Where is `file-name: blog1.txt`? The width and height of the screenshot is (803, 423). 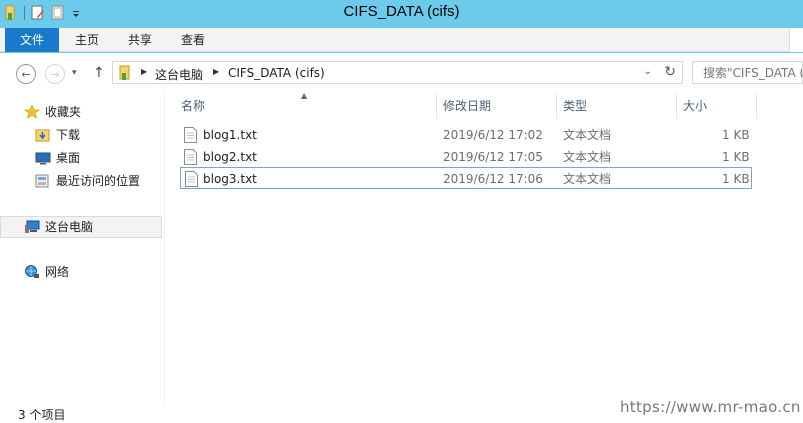 file-name: blog1.txt is located at coordinates (230, 135).